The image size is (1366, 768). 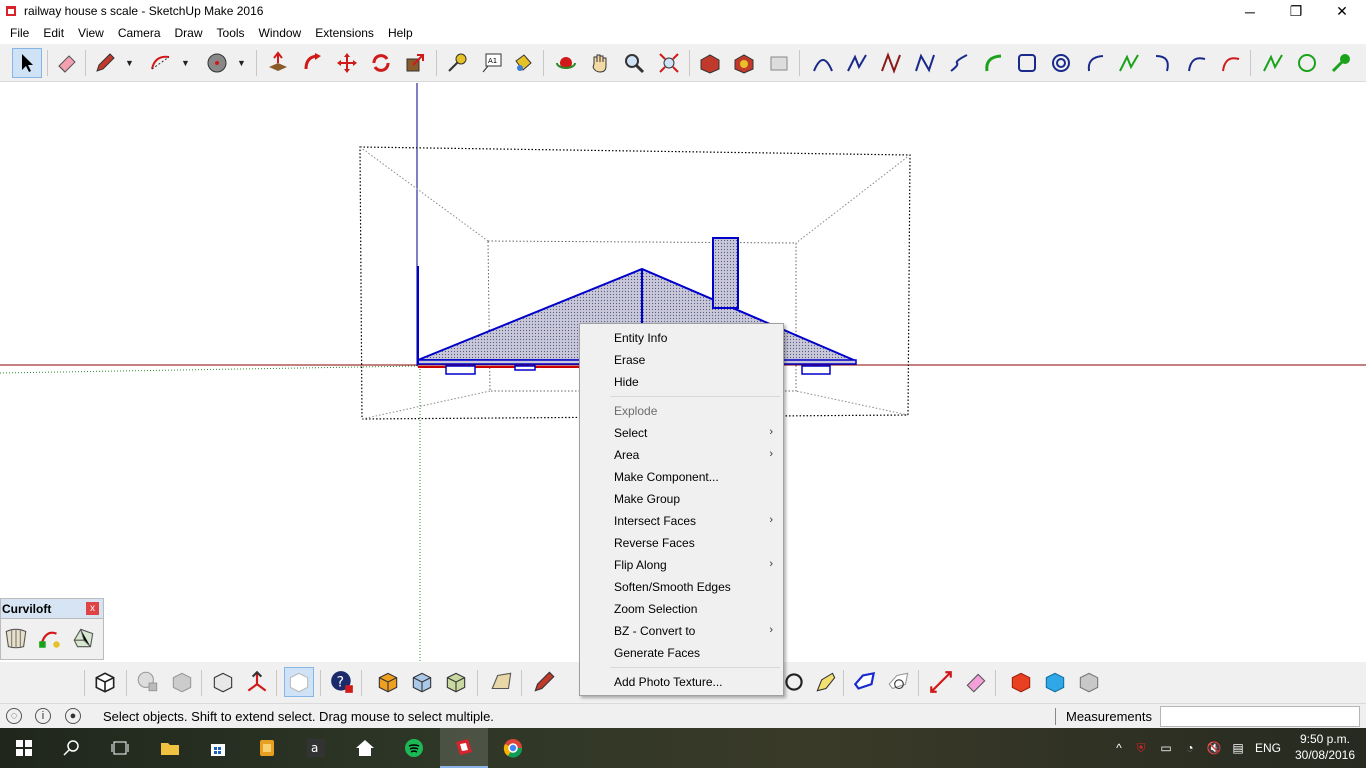 I want to click on outer-shell-button, so click(x=148, y=682).